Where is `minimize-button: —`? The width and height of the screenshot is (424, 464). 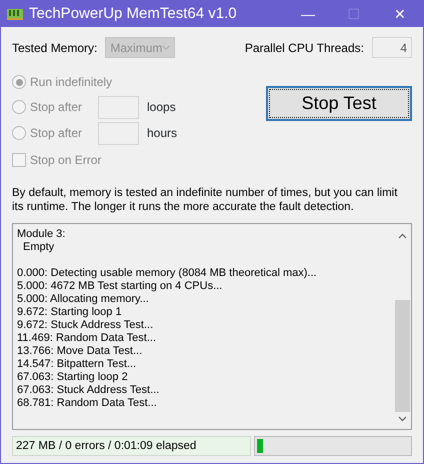
minimize-button: — is located at coordinates (308, 14).